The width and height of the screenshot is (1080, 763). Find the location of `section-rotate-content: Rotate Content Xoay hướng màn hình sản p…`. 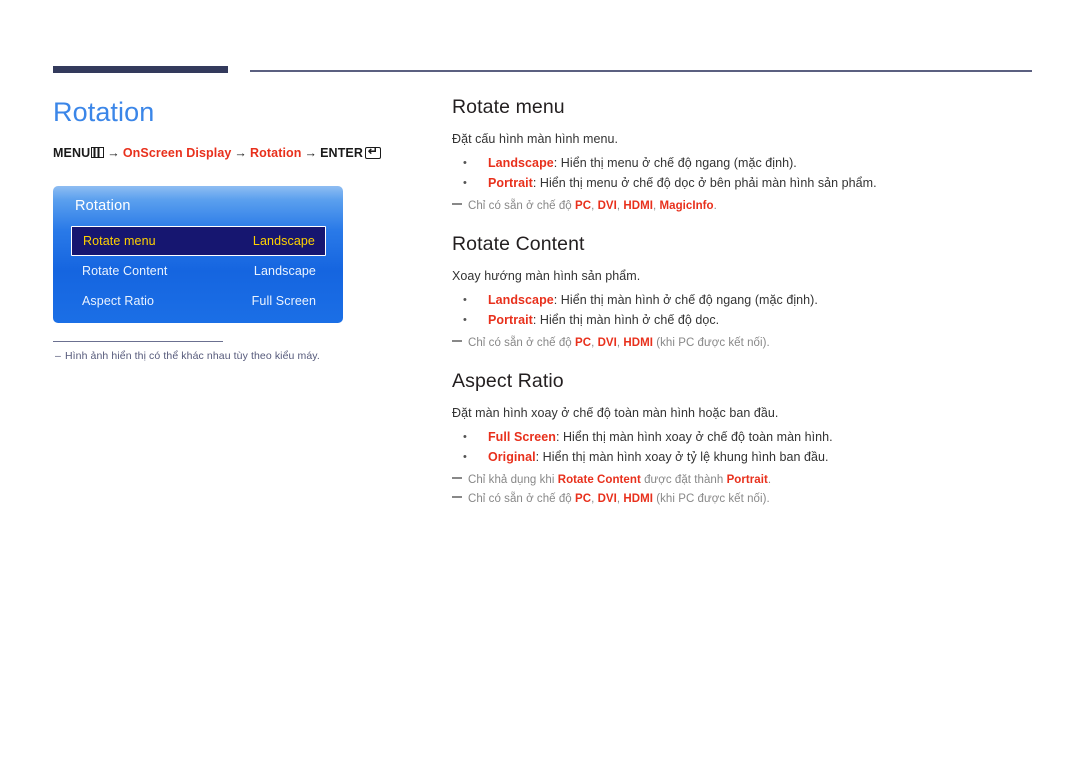

section-rotate-content: Rotate Content Xoay hướng màn hình sản p… is located at coordinates (752, 293).